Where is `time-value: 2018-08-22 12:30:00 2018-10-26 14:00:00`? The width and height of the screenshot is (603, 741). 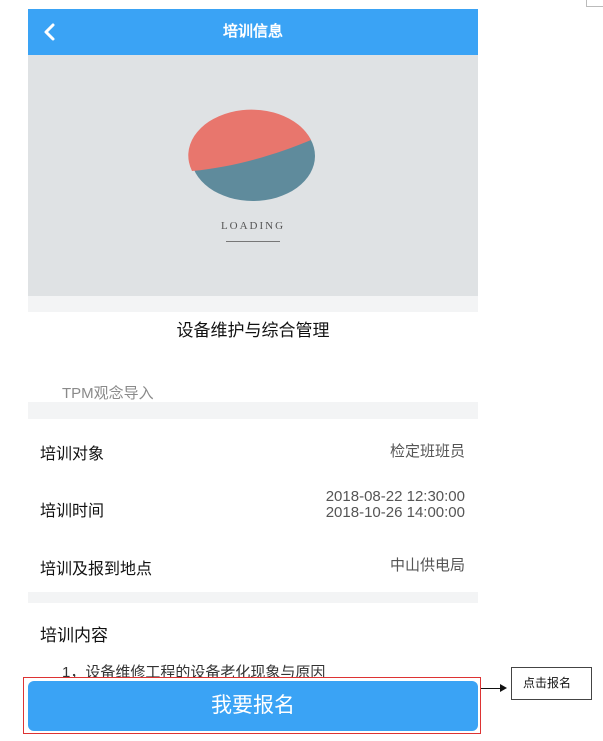
time-value: 2018-08-22 12:30:00 2018-10-26 14:00:00 is located at coordinates (395, 505).